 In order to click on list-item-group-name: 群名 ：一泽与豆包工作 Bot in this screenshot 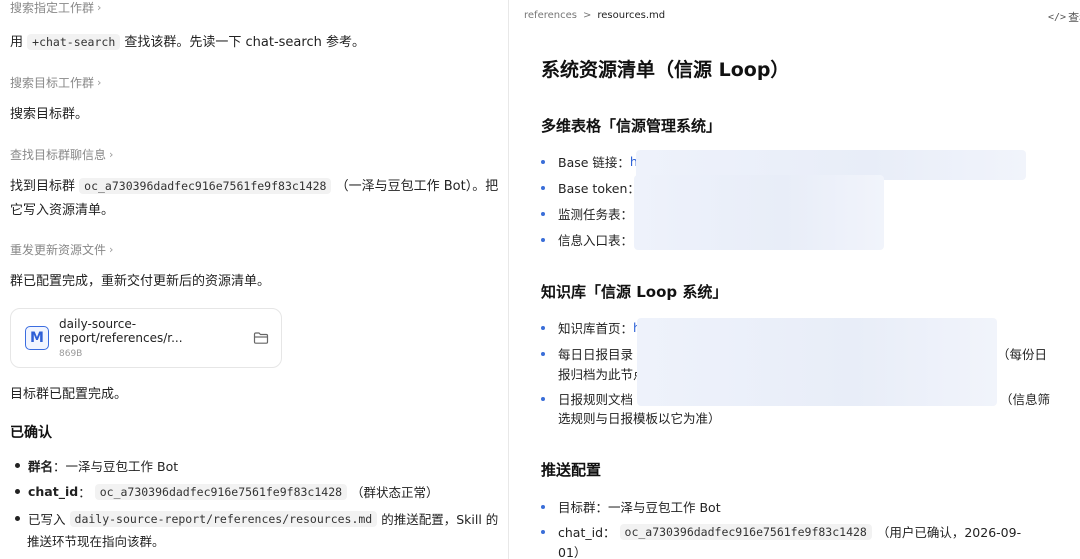, I will do `click(94, 465)`.